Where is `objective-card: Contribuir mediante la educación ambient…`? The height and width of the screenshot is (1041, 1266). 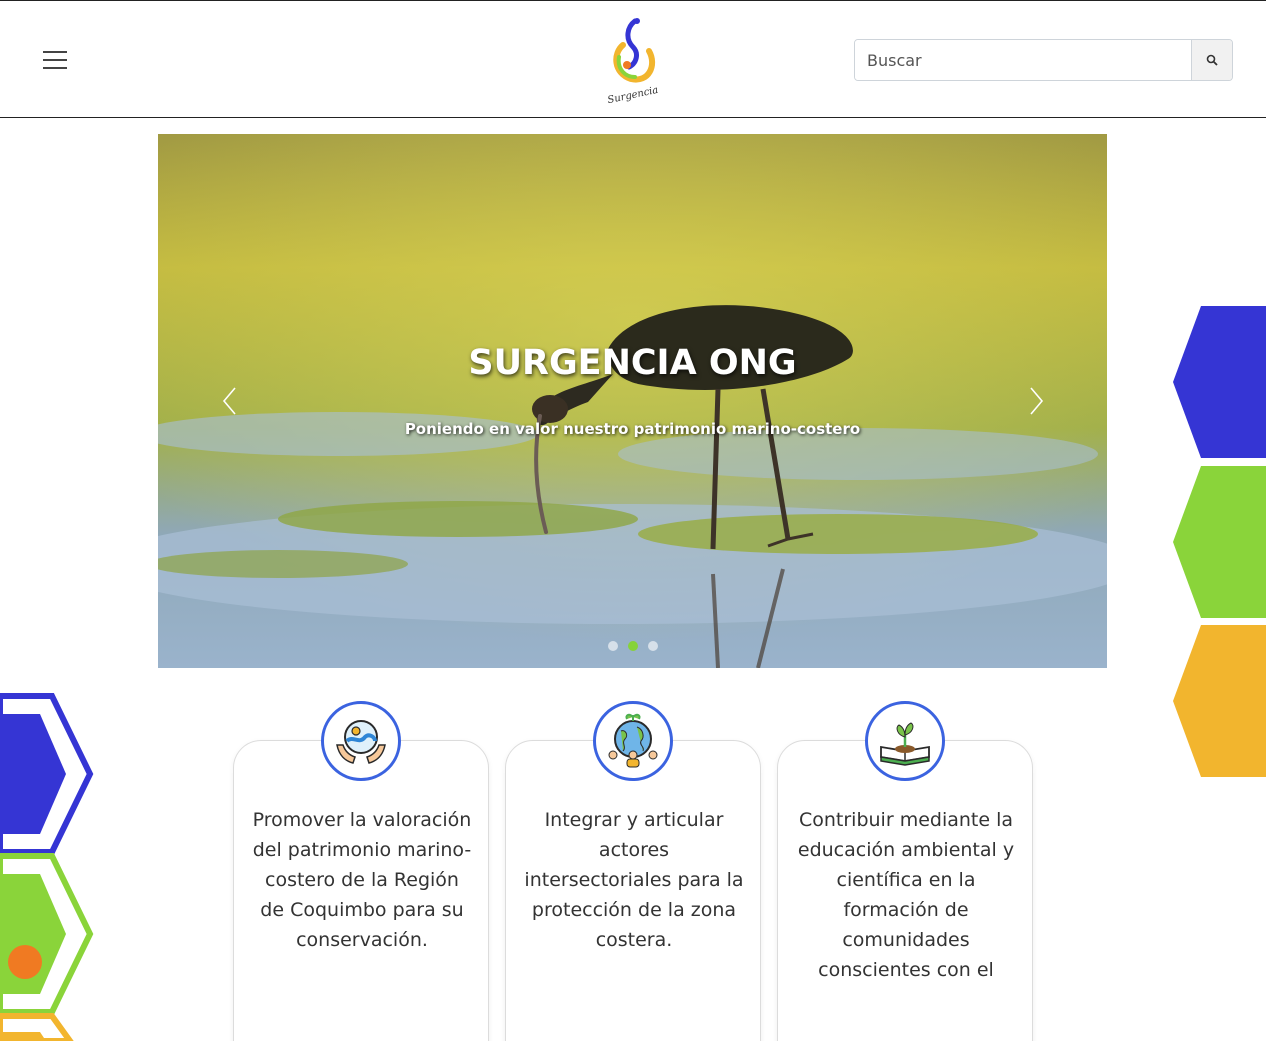 objective-card: Contribuir mediante la educación ambient… is located at coordinates (905, 890).